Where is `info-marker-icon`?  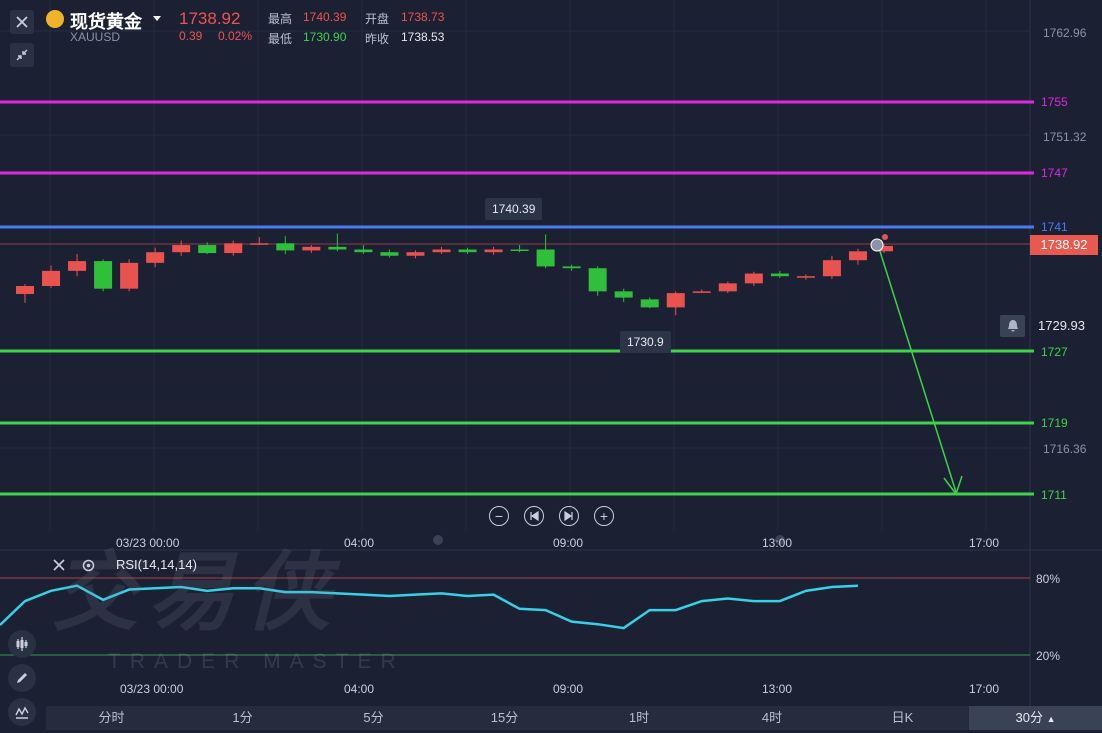
info-marker-icon is located at coordinates (877, 245).